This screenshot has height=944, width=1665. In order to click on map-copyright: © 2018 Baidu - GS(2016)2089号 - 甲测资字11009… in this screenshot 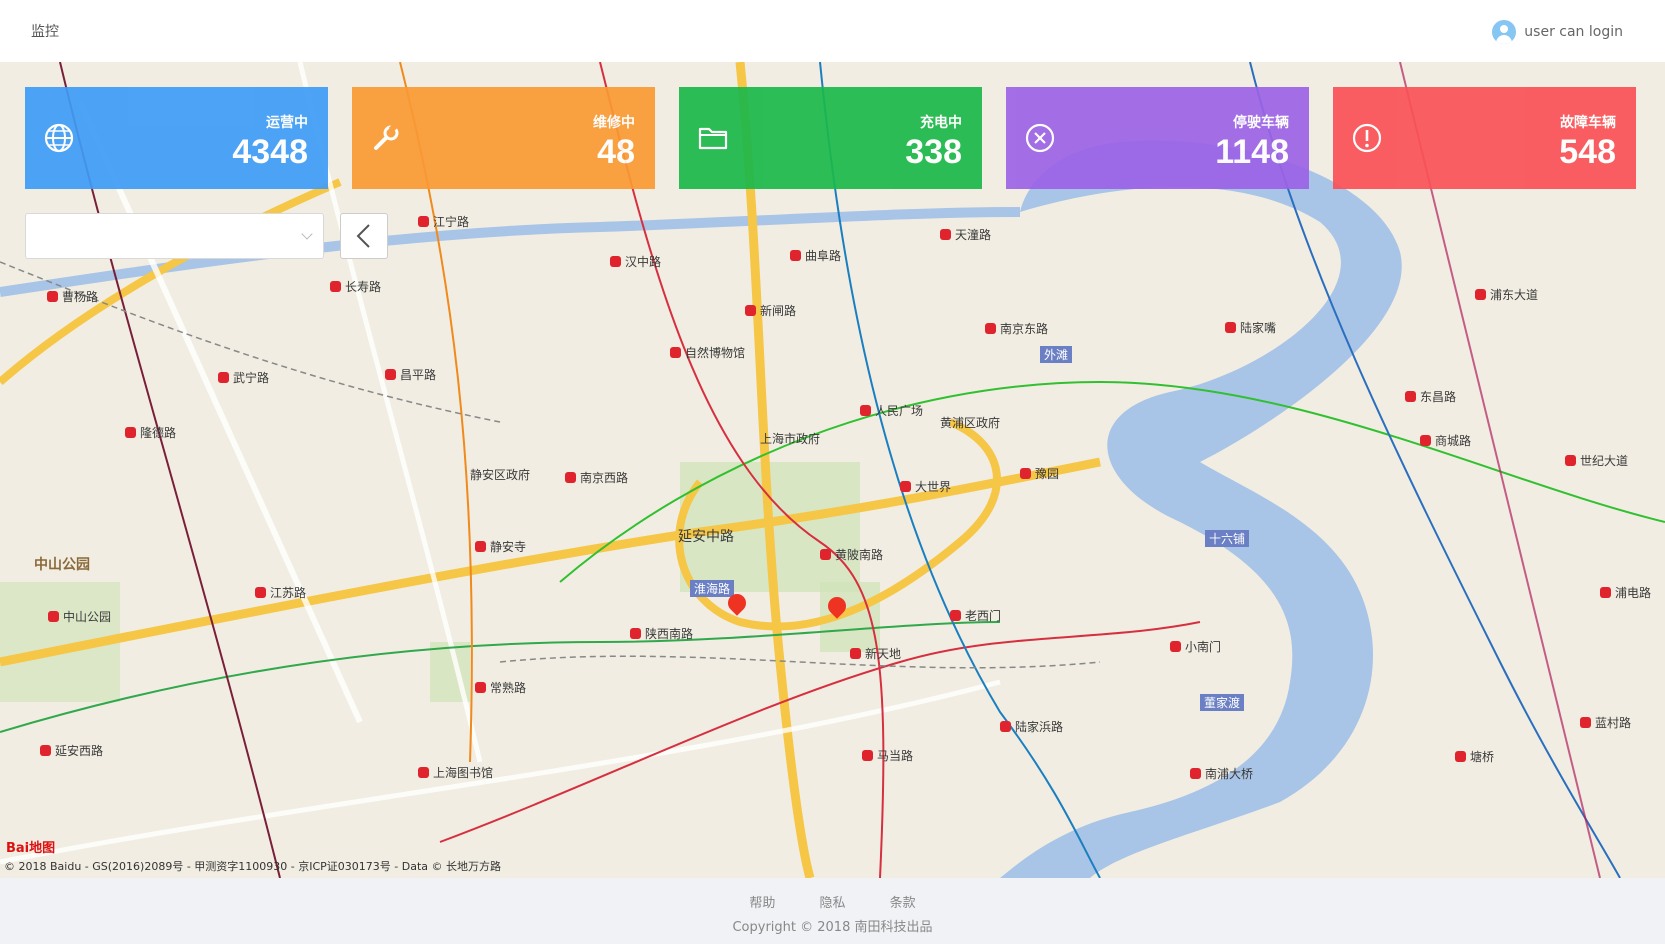, I will do `click(253, 866)`.